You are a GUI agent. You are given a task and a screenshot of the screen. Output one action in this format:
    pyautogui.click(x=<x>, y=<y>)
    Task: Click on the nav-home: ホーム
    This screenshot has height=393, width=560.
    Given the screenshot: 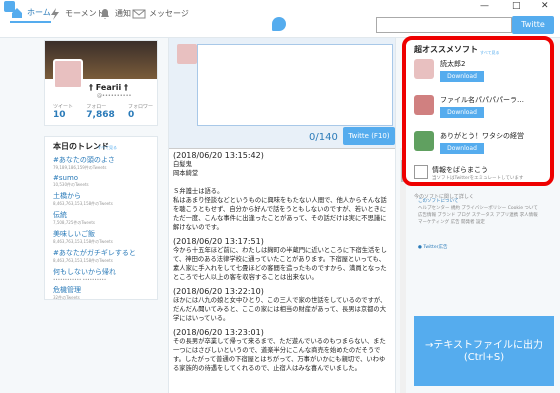 What is the action you would take?
    pyautogui.click(x=30, y=14)
    